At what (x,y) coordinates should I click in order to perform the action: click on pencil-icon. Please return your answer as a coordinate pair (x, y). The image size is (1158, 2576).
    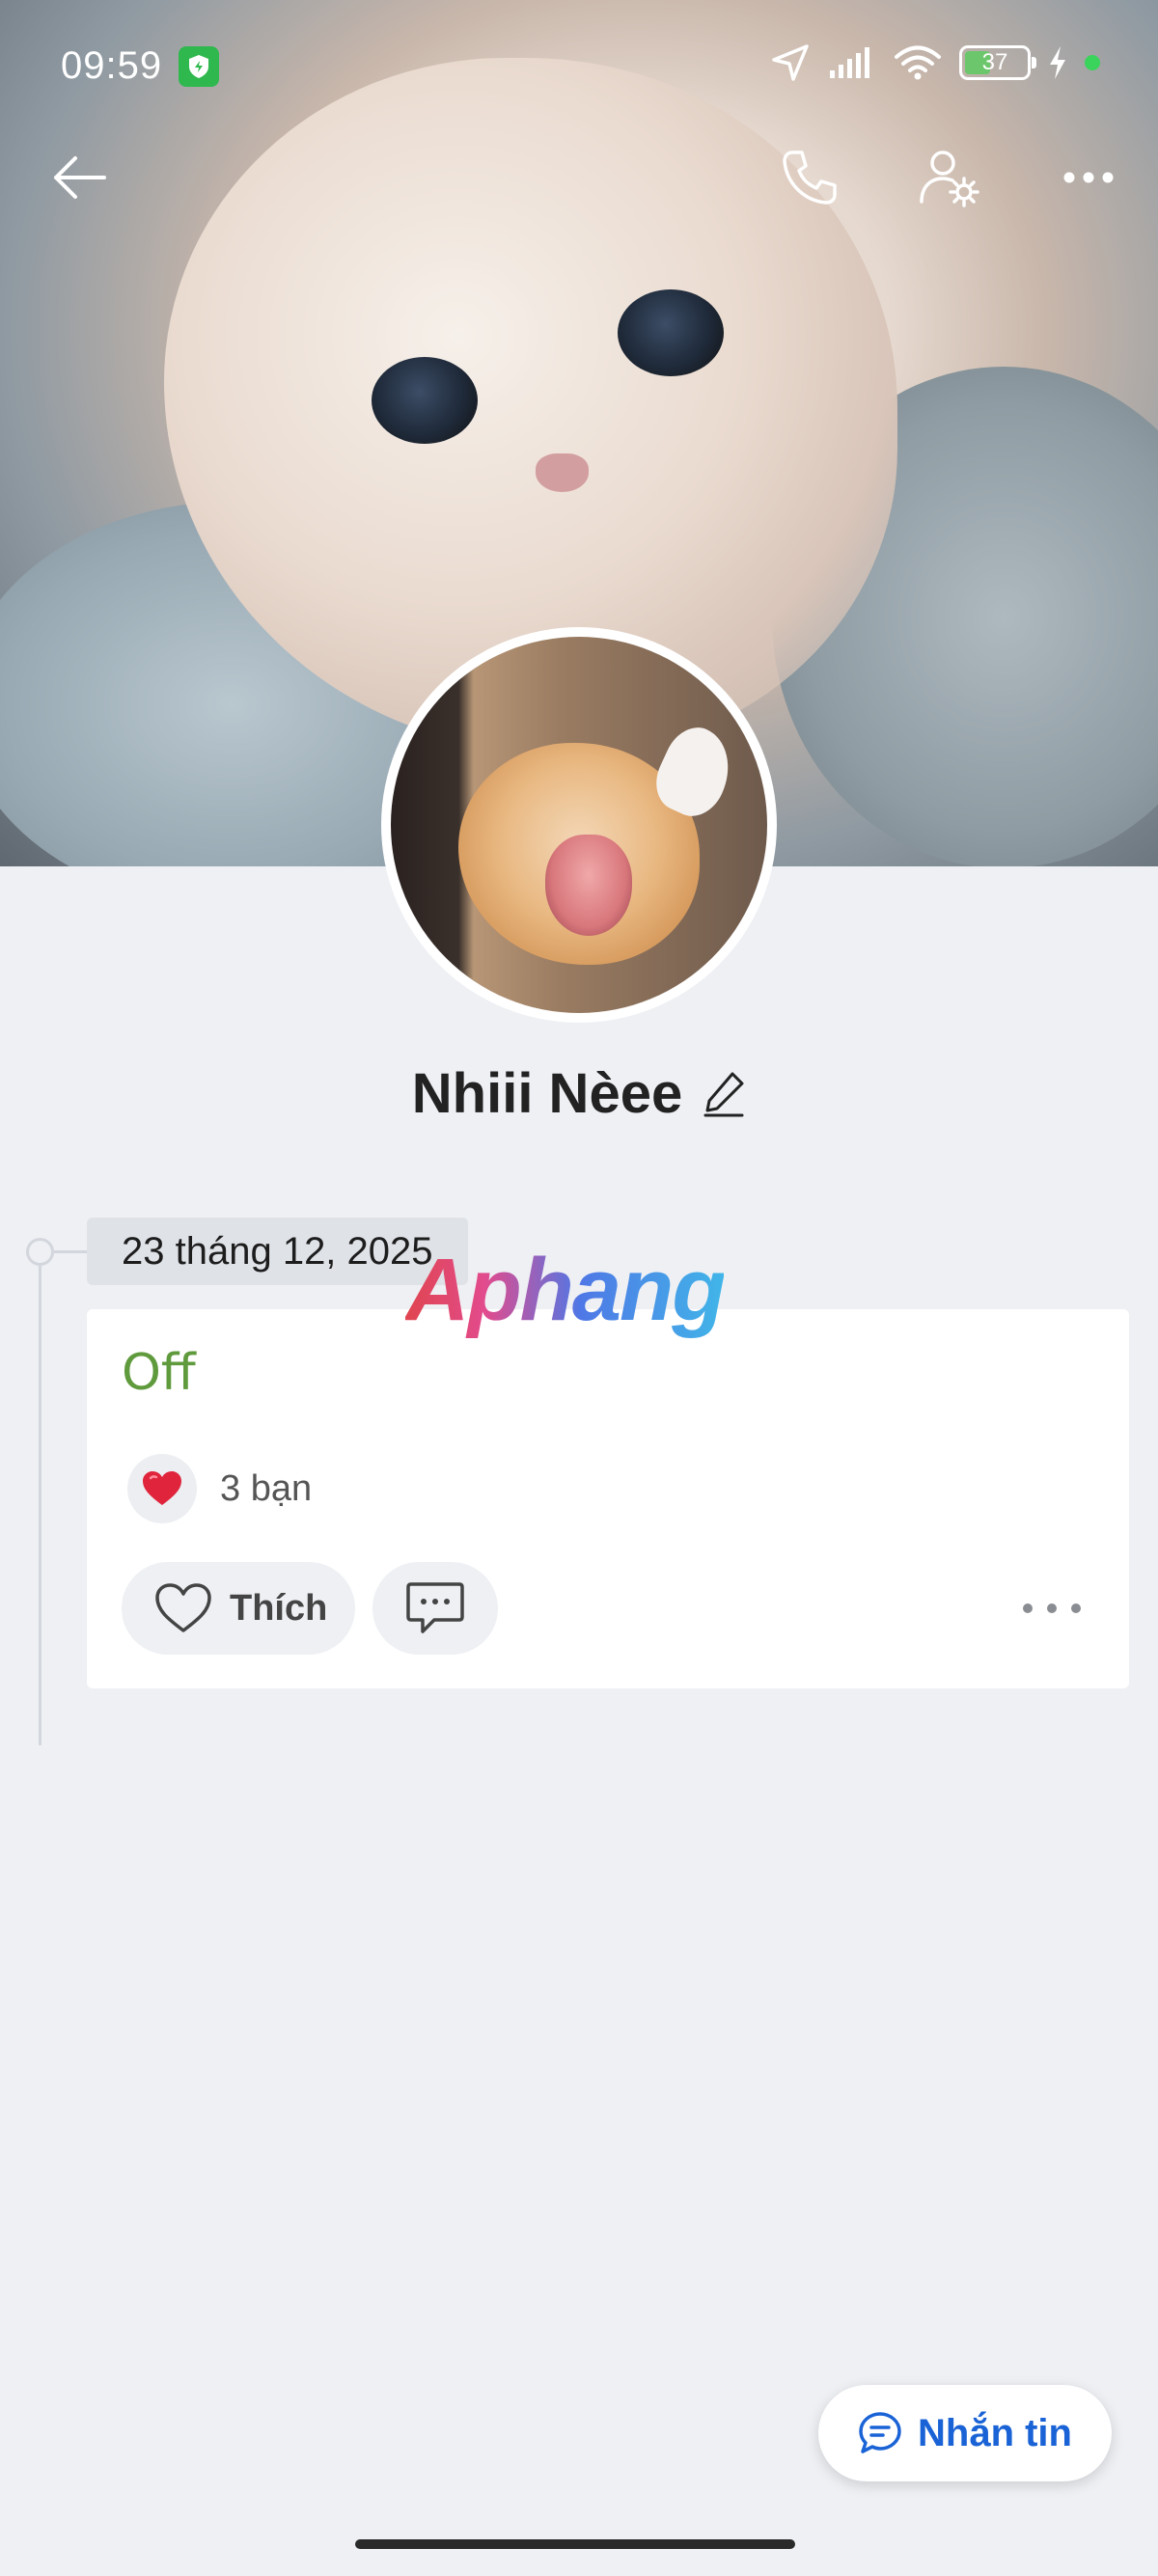
    Looking at the image, I should click on (724, 1094).